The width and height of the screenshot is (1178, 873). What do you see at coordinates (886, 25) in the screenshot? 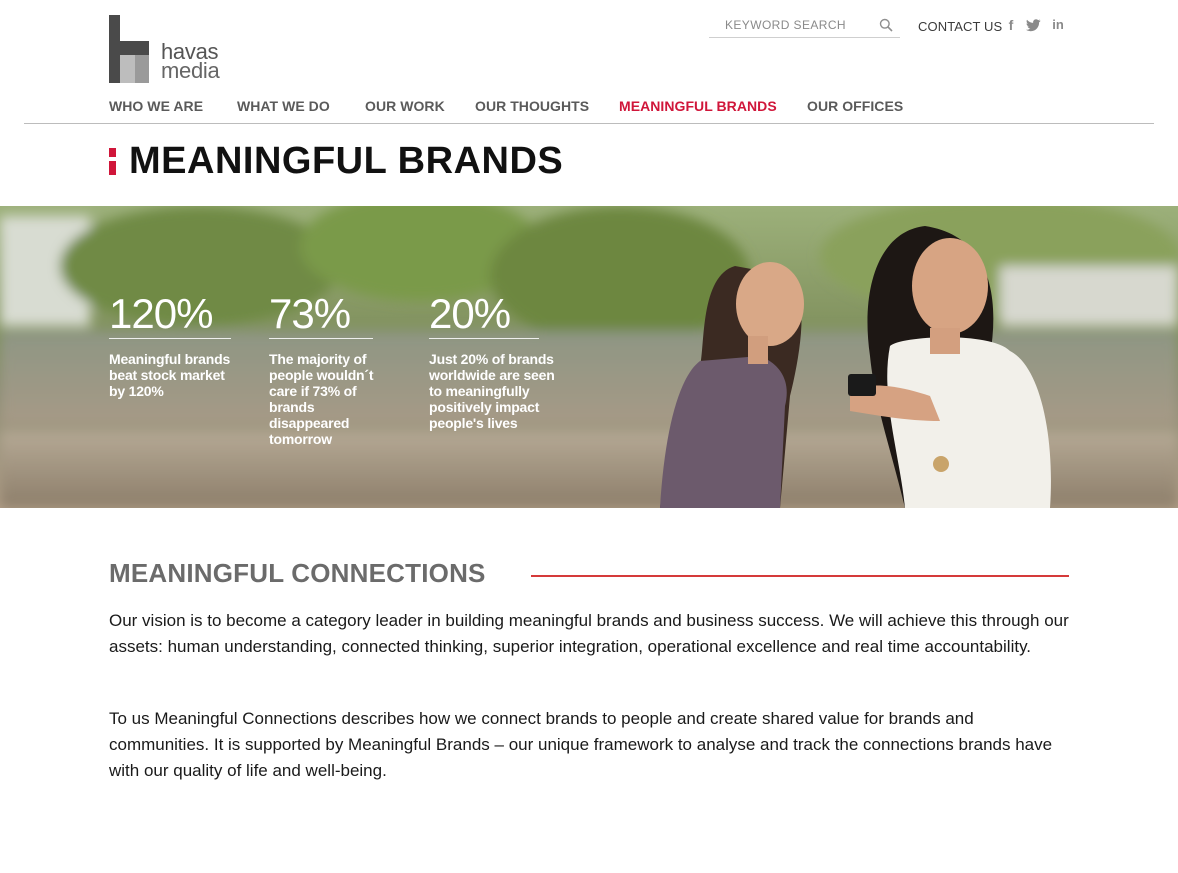
I see `search-icon` at bounding box center [886, 25].